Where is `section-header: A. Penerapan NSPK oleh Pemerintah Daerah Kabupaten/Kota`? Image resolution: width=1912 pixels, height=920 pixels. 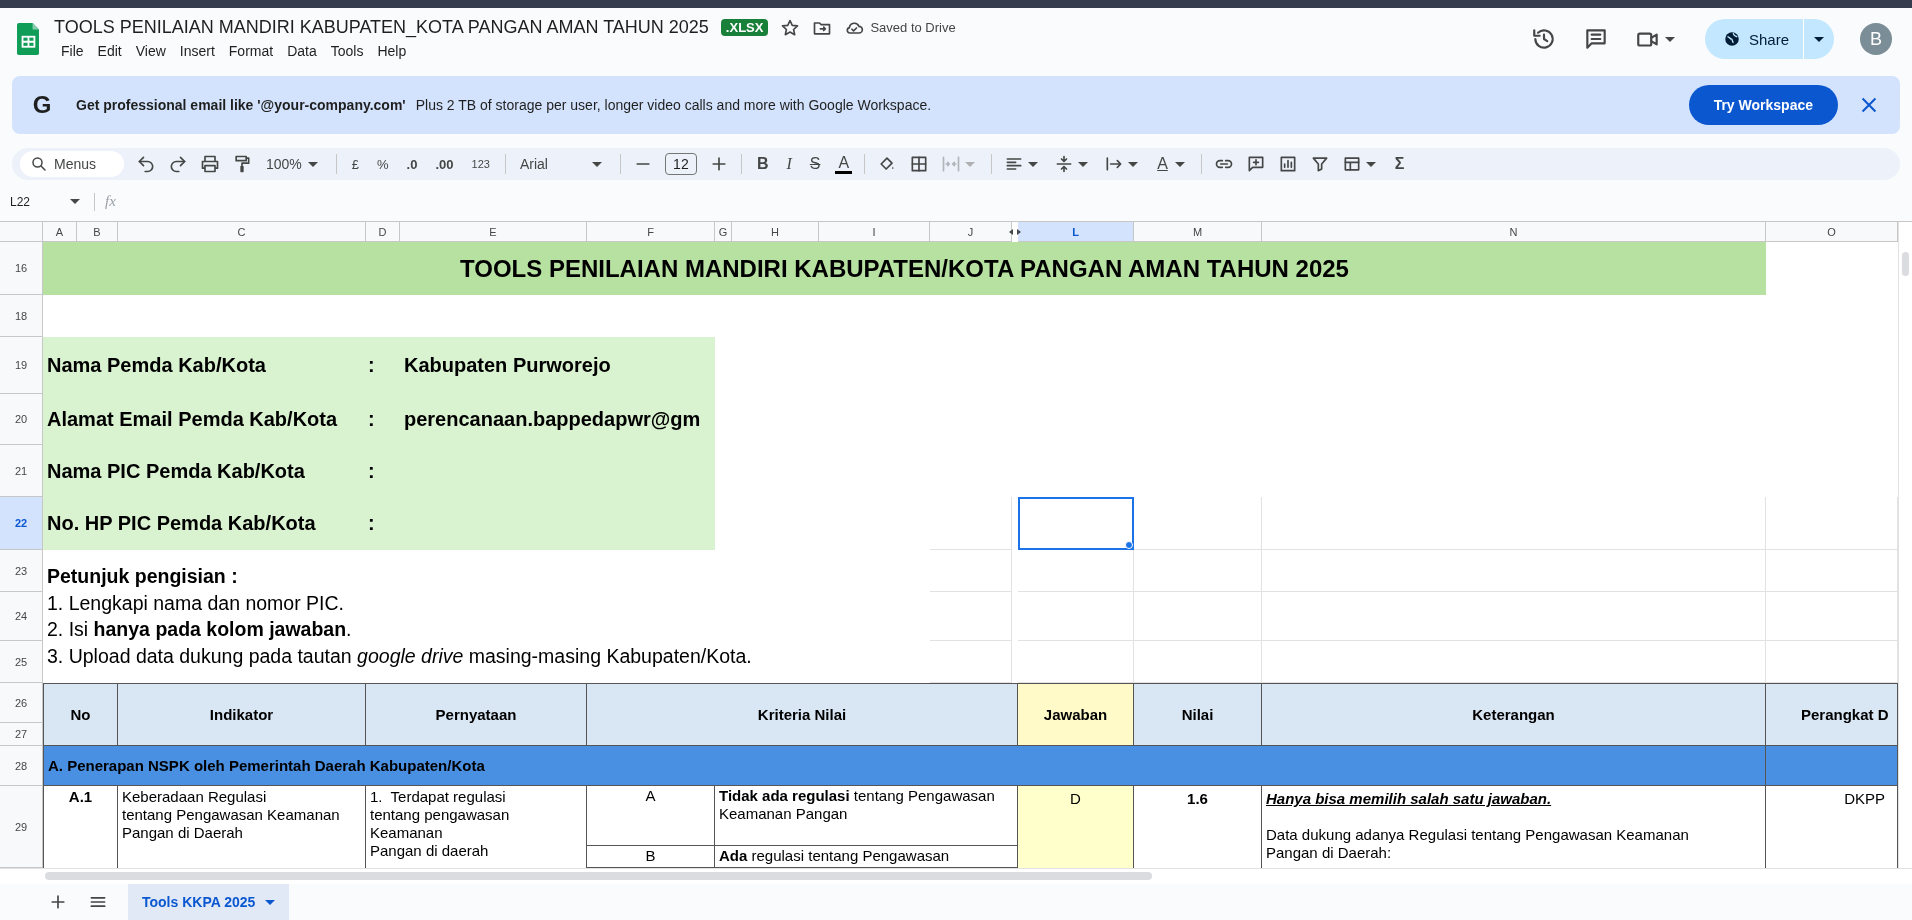
section-header: A. Penerapan NSPK oleh Pemerintah Daerah Kabupaten/Kota is located at coordinates (904, 766).